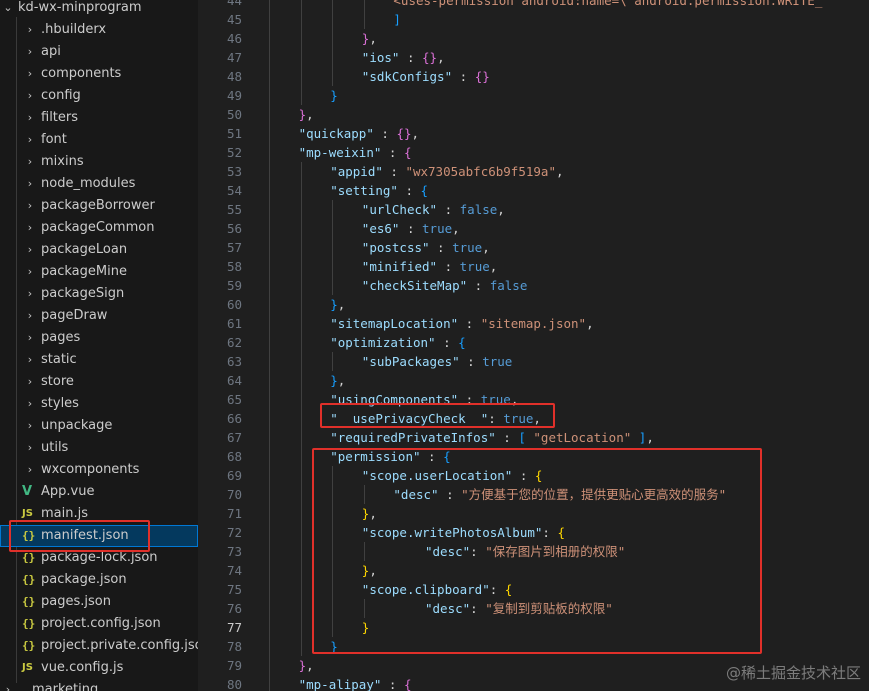  I want to click on line-number: 48, so click(234, 76).